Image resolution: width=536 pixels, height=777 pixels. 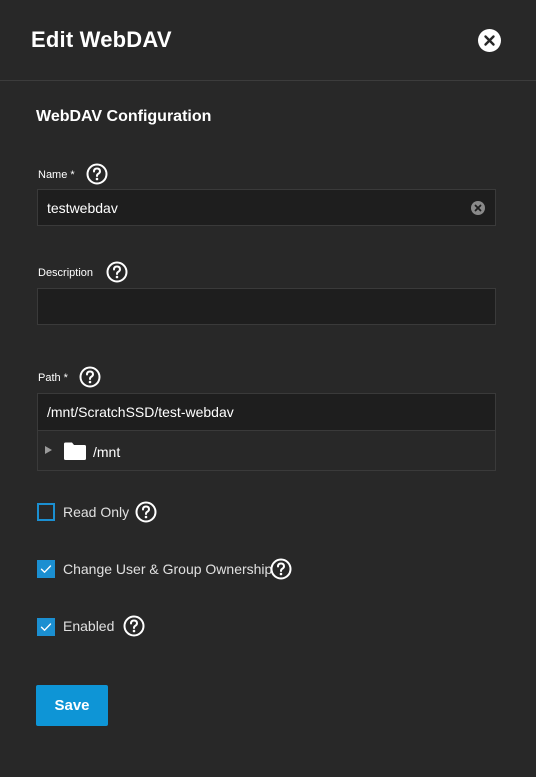 What do you see at coordinates (167, 569) in the screenshot?
I see `change-ownership-label: Change User & Group Ownership` at bounding box center [167, 569].